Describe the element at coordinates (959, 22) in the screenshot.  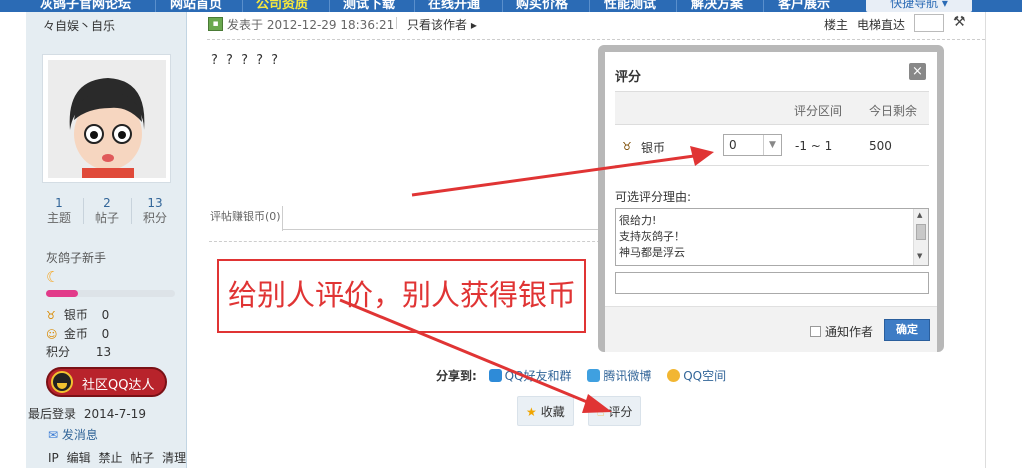
I see `wrench-icon: ⚒` at that location.